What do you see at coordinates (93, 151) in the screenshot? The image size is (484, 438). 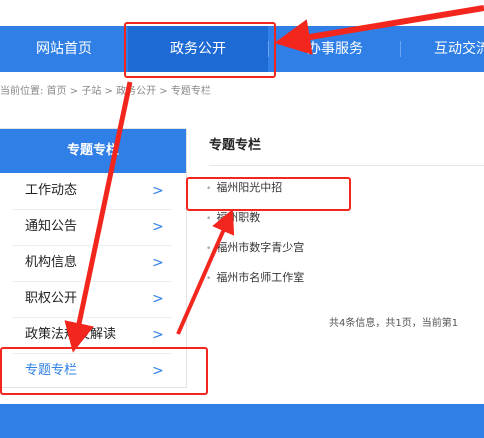 I see `sidebar-title: 专题专栏` at bounding box center [93, 151].